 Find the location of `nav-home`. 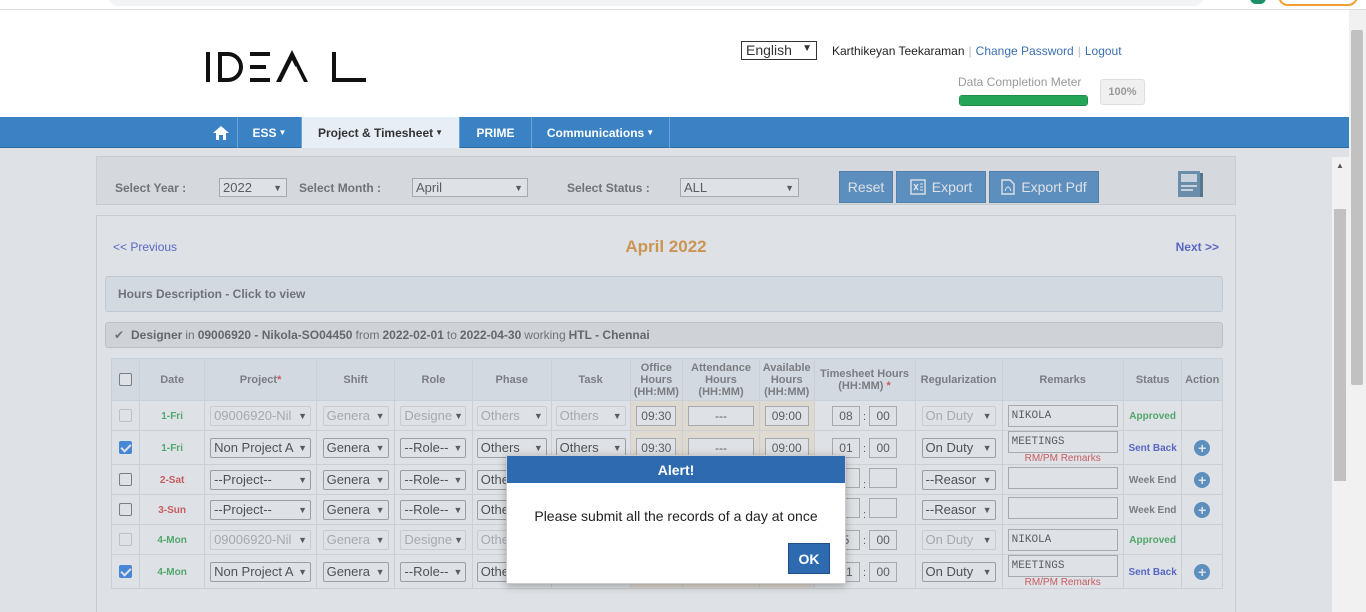

nav-home is located at coordinates (221, 132).